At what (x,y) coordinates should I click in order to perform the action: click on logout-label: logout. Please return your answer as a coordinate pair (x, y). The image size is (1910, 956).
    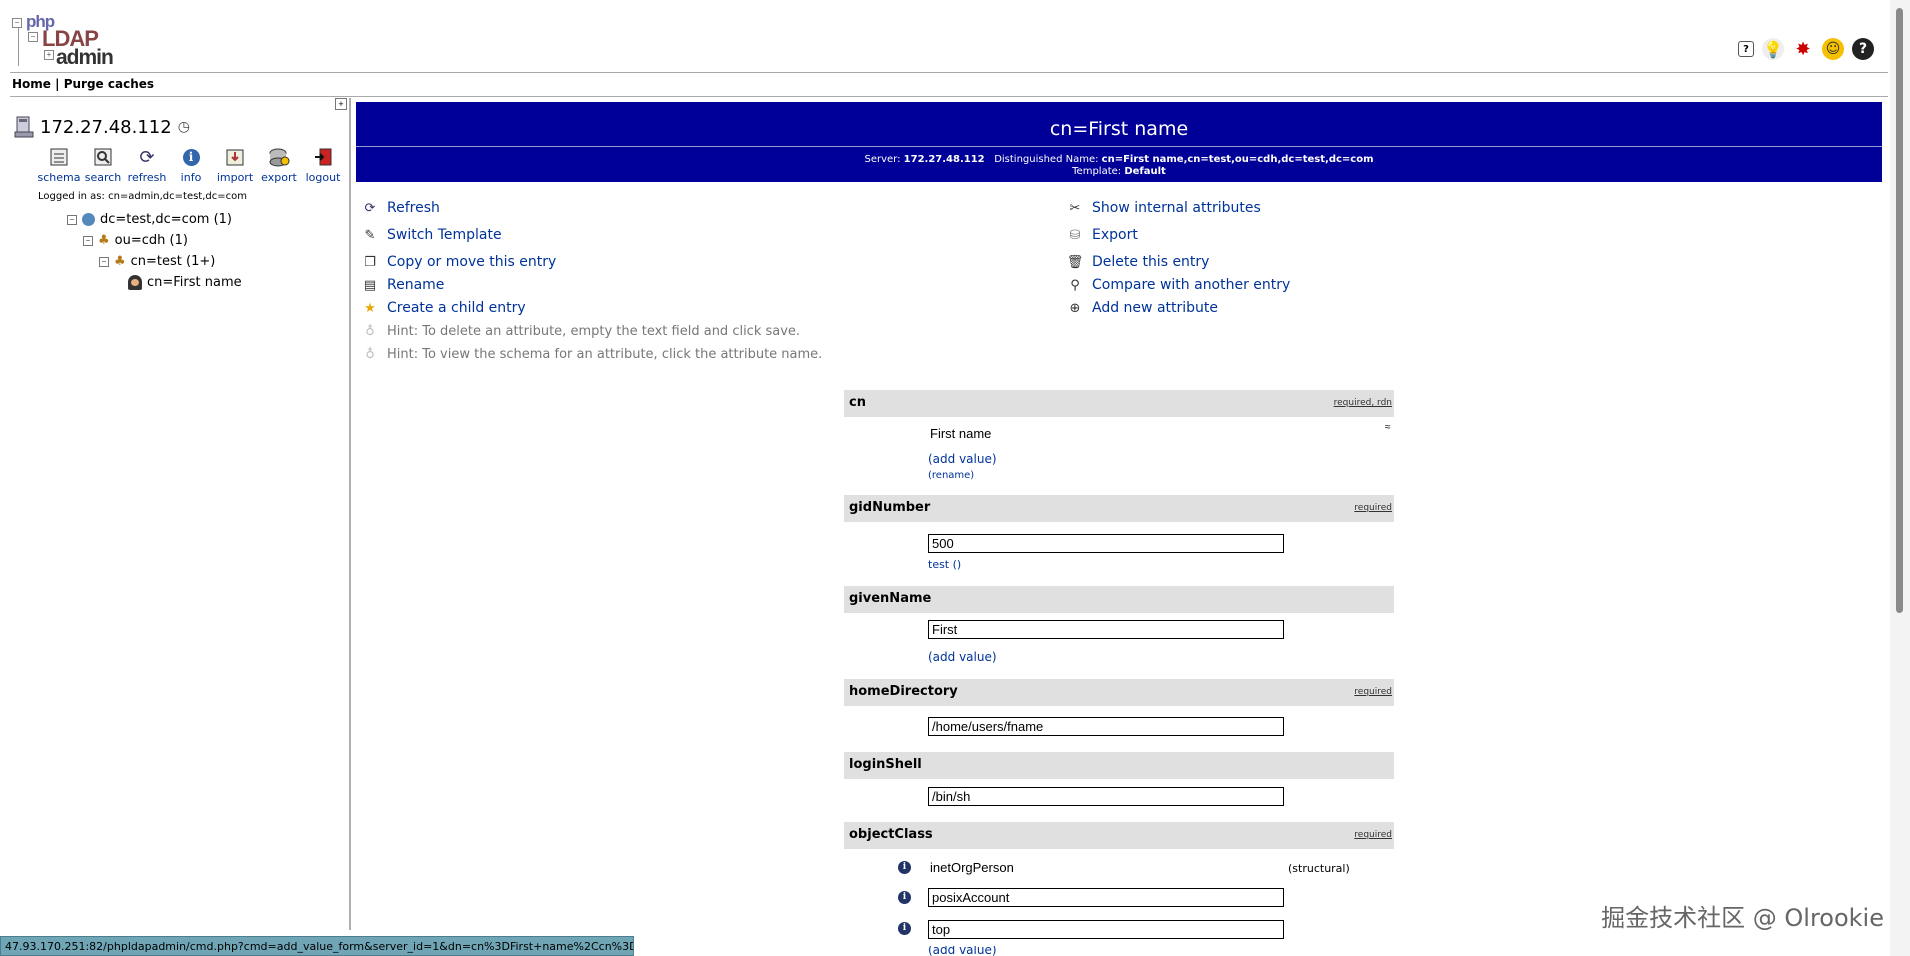
    Looking at the image, I should click on (323, 177).